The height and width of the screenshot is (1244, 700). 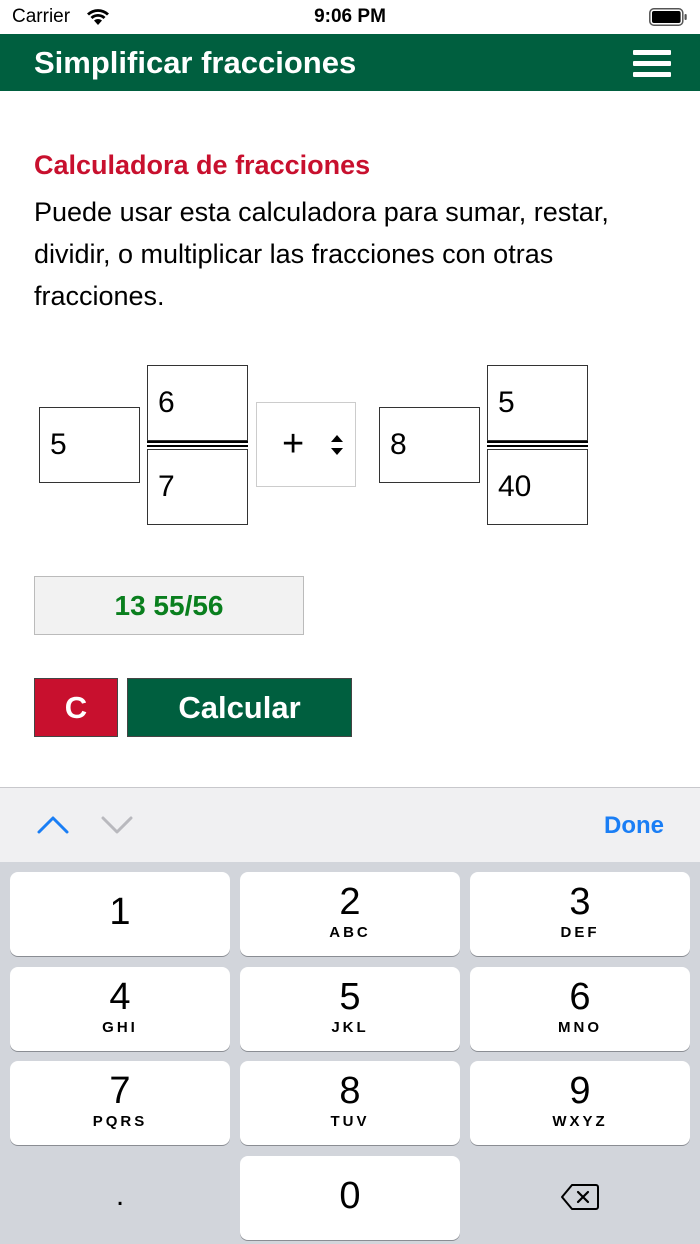 What do you see at coordinates (195, 62) in the screenshot?
I see `page-title: Simplificar fracciones` at bounding box center [195, 62].